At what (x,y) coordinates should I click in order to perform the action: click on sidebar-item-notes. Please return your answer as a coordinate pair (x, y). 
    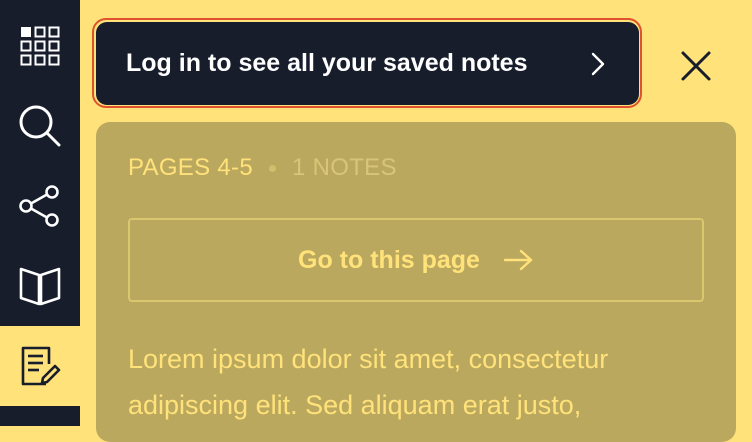
    Looking at the image, I should click on (40, 366).